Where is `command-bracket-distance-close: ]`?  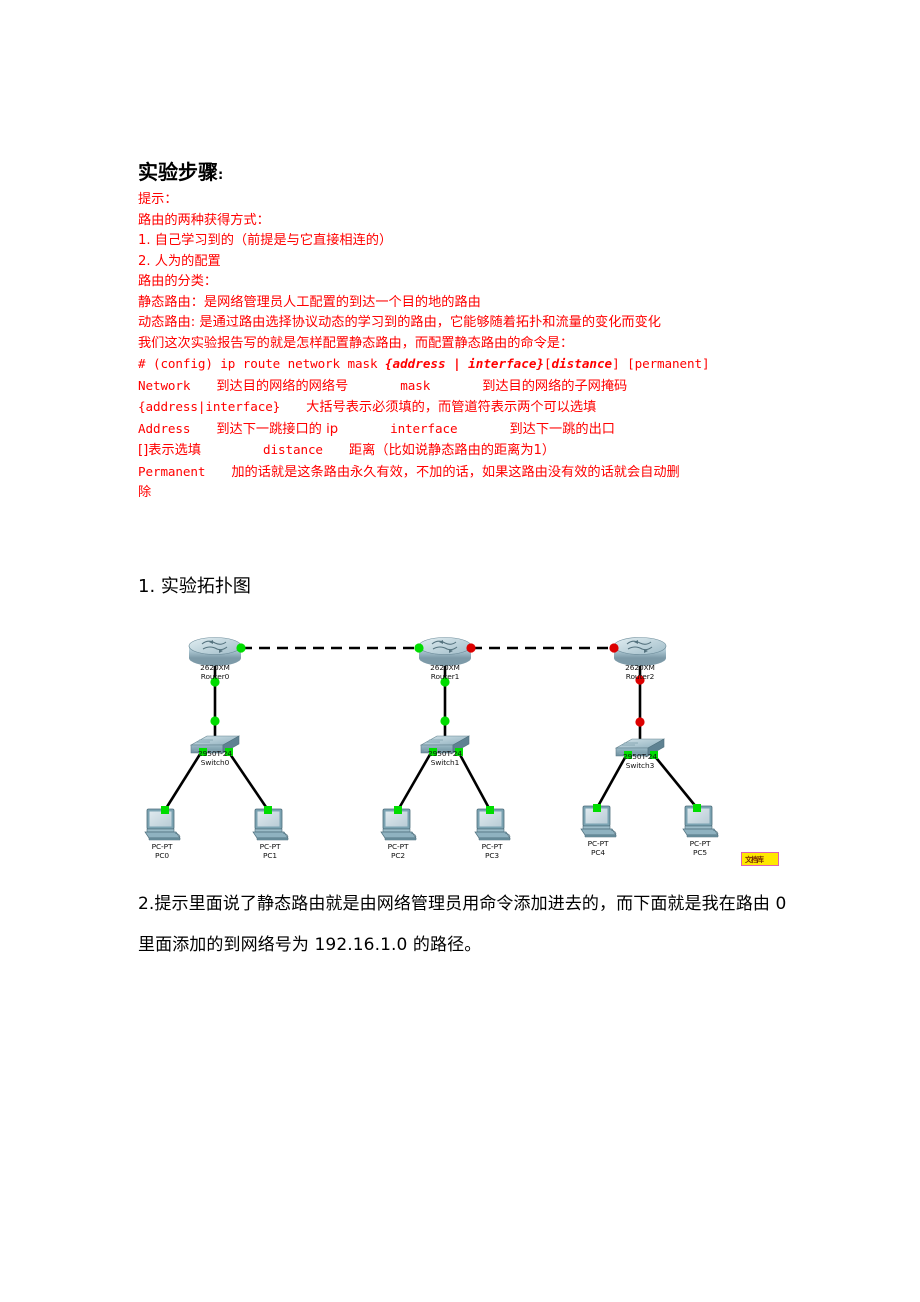
command-bracket-distance-close: ] is located at coordinates (616, 363).